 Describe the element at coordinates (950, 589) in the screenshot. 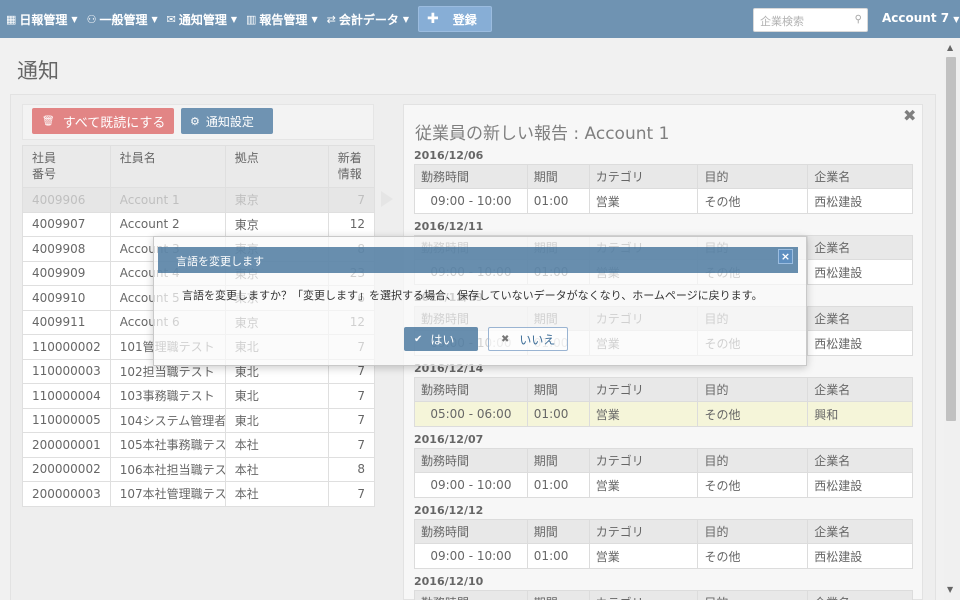

I see `scroll-down-icon: ▼` at that location.